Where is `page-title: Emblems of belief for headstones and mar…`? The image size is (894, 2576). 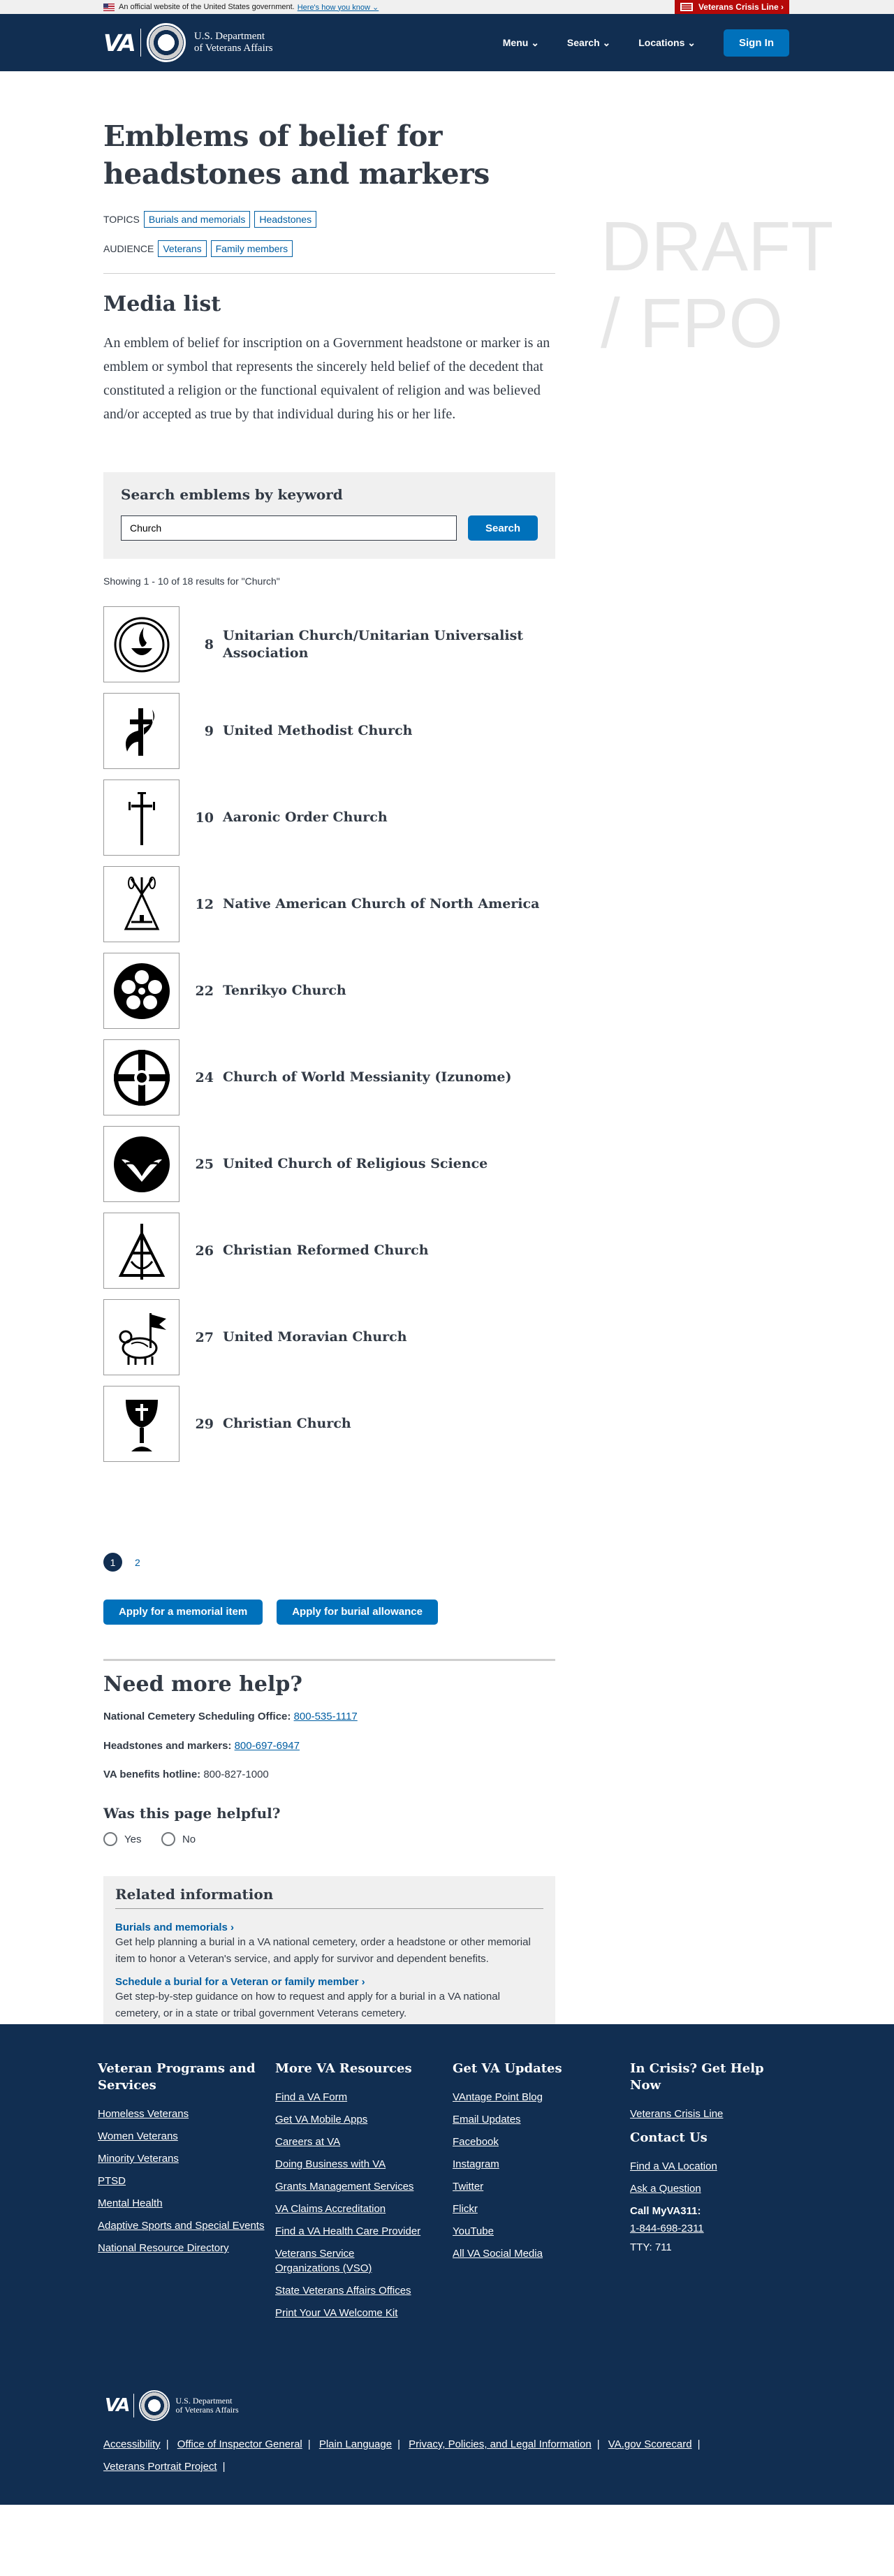 page-title: Emblems of belief for headstones and mar… is located at coordinates (329, 155).